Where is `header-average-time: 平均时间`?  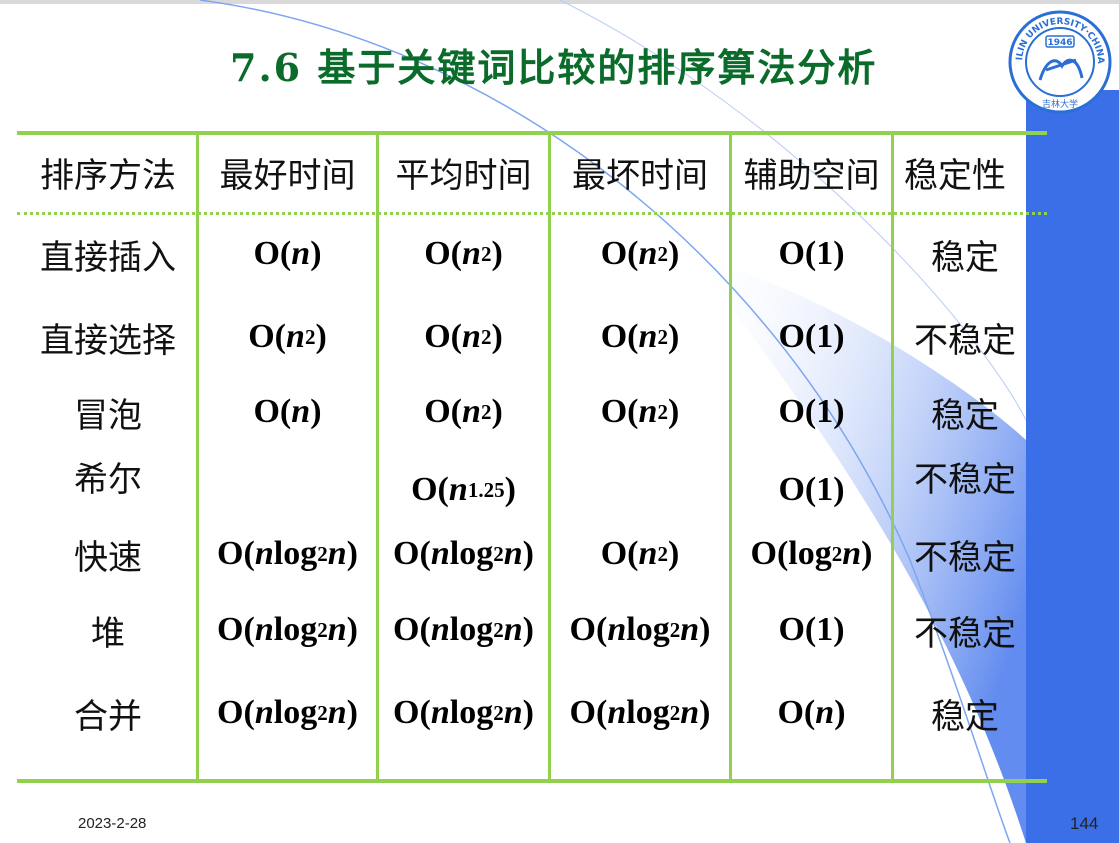
header-average-time: 平均时间 is located at coordinates (463, 175).